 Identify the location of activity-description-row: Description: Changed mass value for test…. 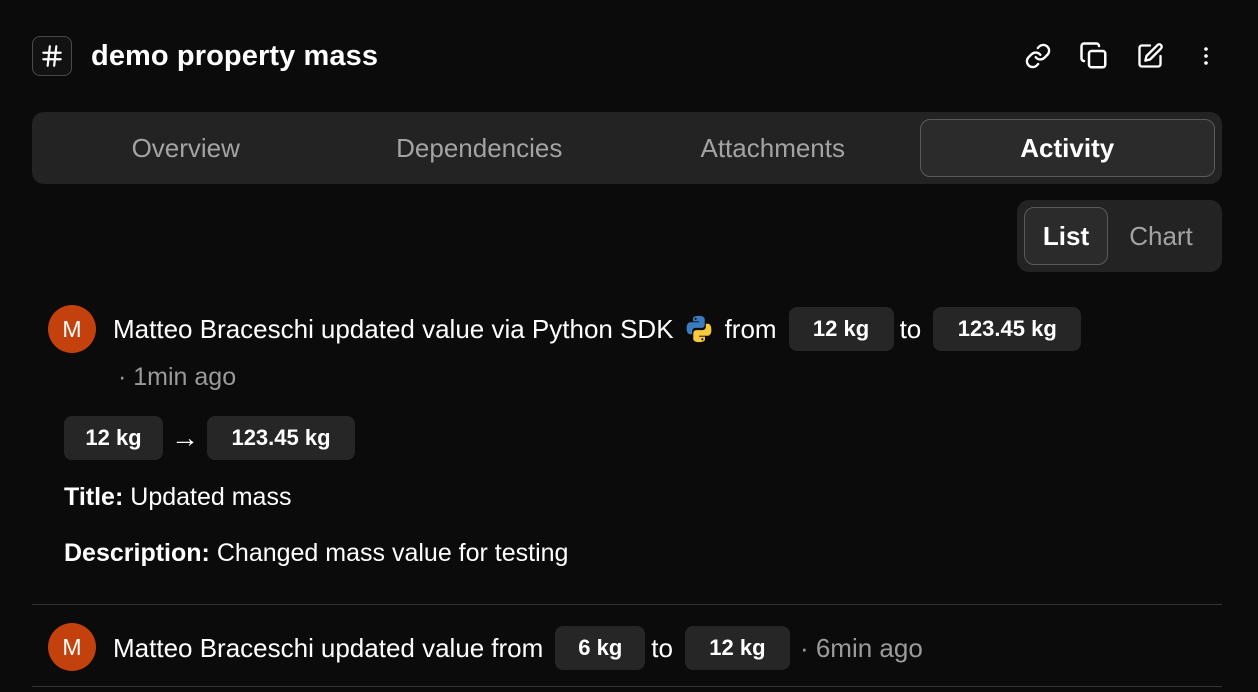
(316, 553).